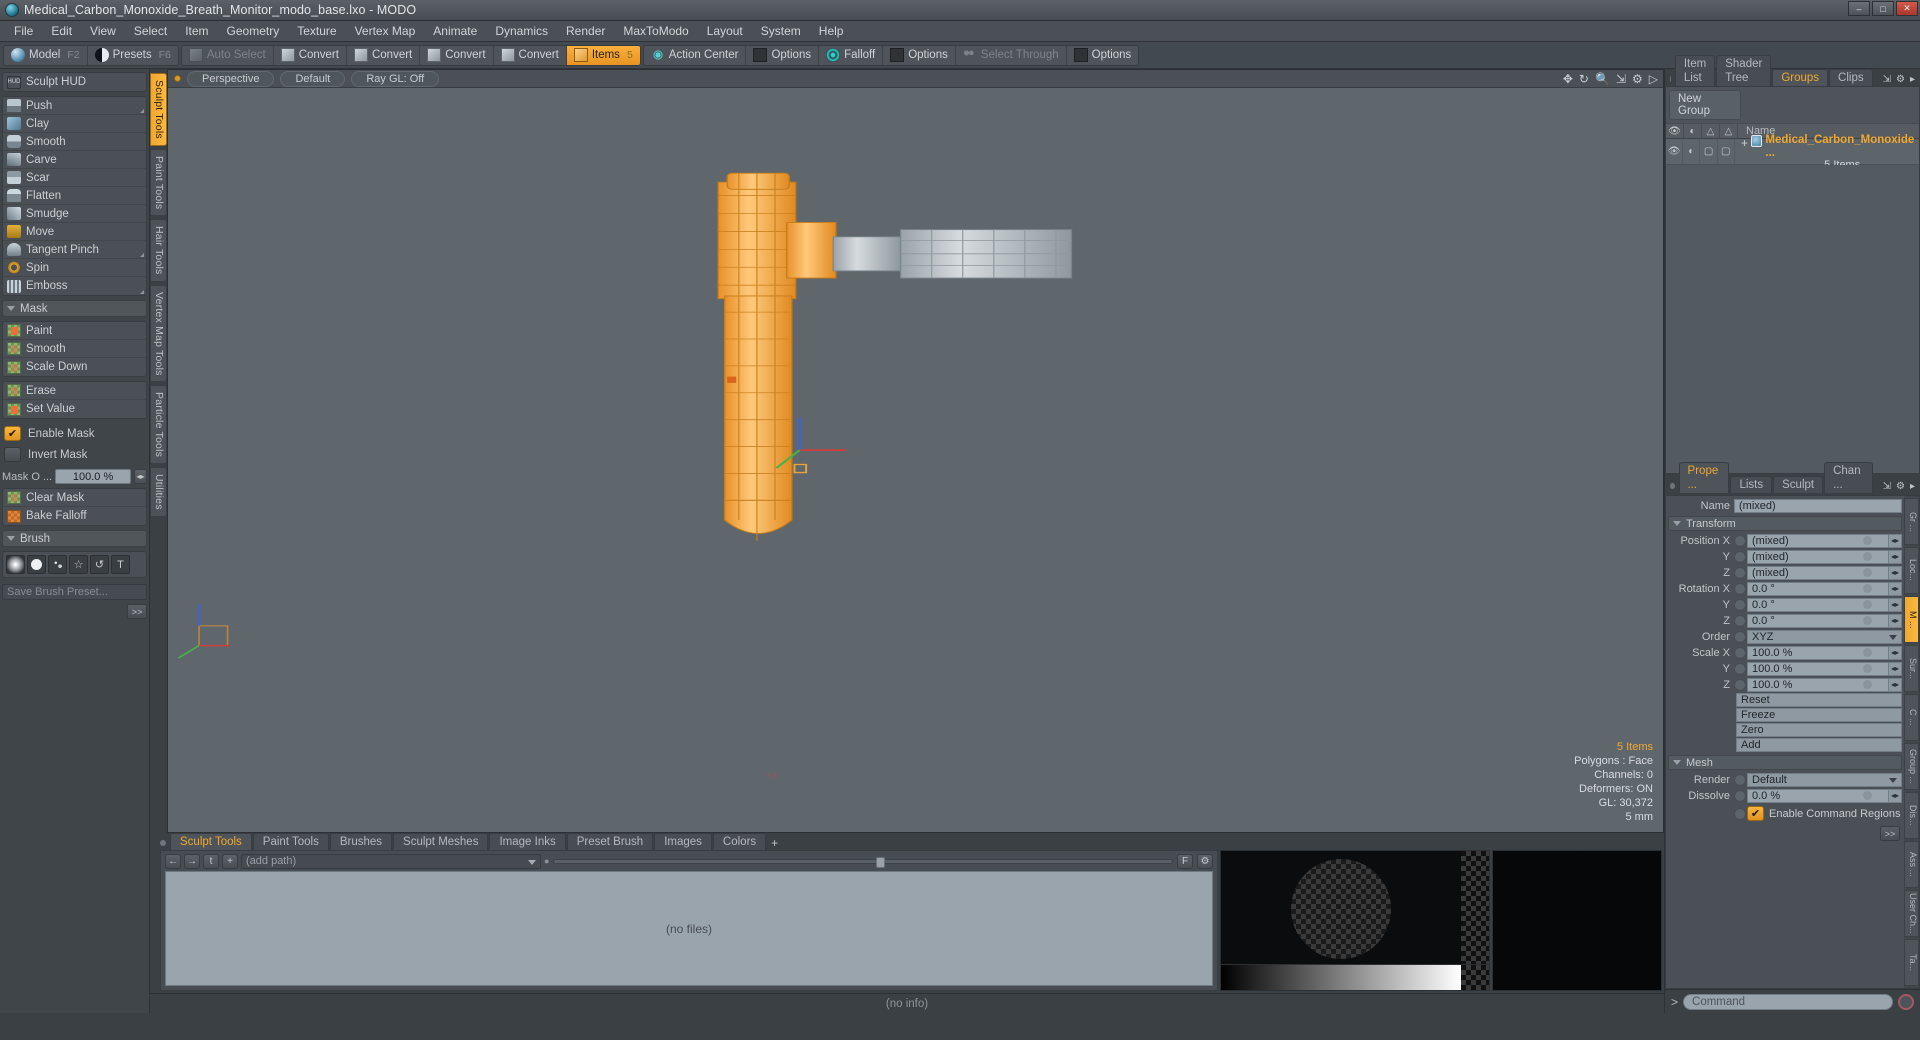 The width and height of the screenshot is (1920, 1040). Describe the element at coordinates (521, 31) in the screenshot. I see `menu-item-dynamics: Dynamics` at that location.